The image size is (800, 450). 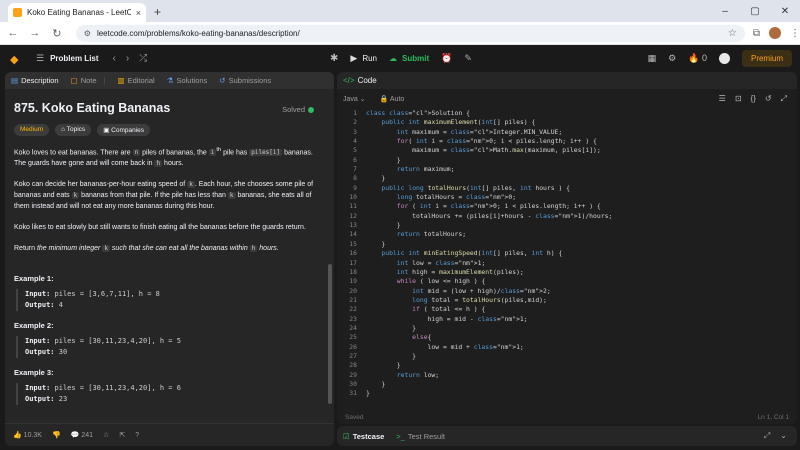 What do you see at coordinates (27, 435) in the screenshot?
I see `like-button: 👍 10.3K` at bounding box center [27, 435].